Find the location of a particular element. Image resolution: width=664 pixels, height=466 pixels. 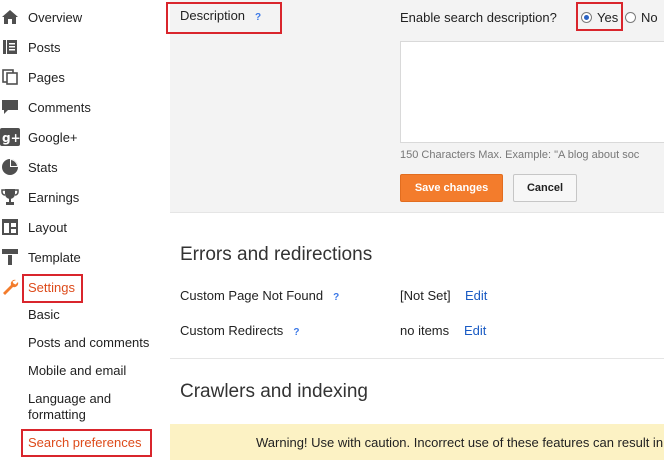

custom-redirects-label: Custom Redirects? is located at coordinates (239, 330).